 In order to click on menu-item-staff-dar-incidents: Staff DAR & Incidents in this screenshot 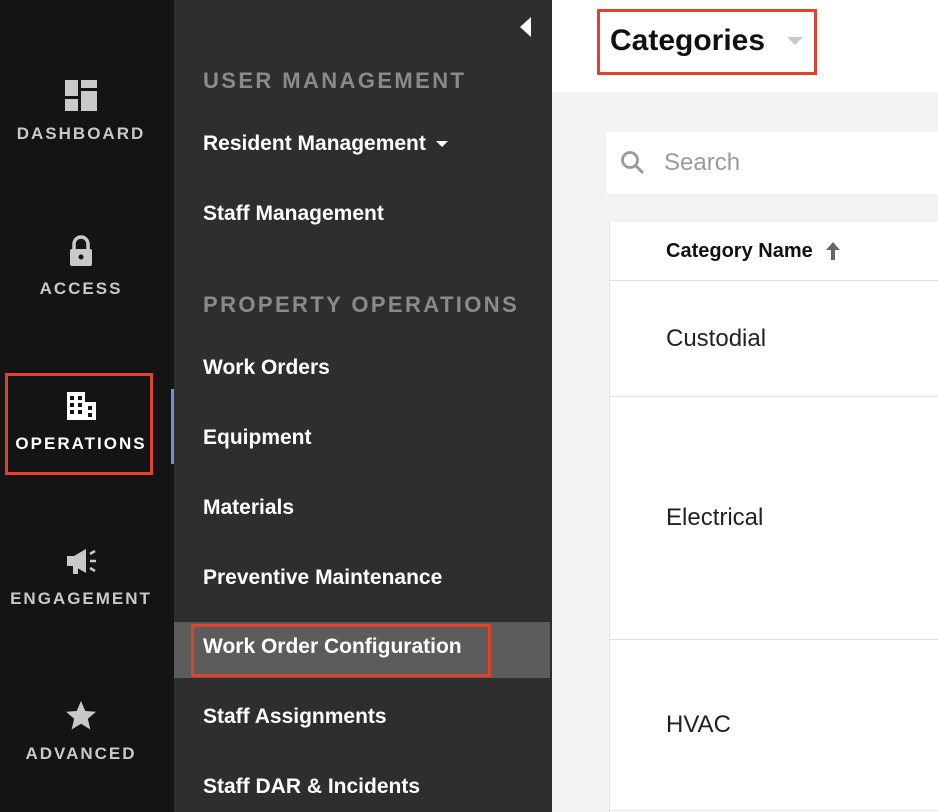, I will do `click(311, 787)`.